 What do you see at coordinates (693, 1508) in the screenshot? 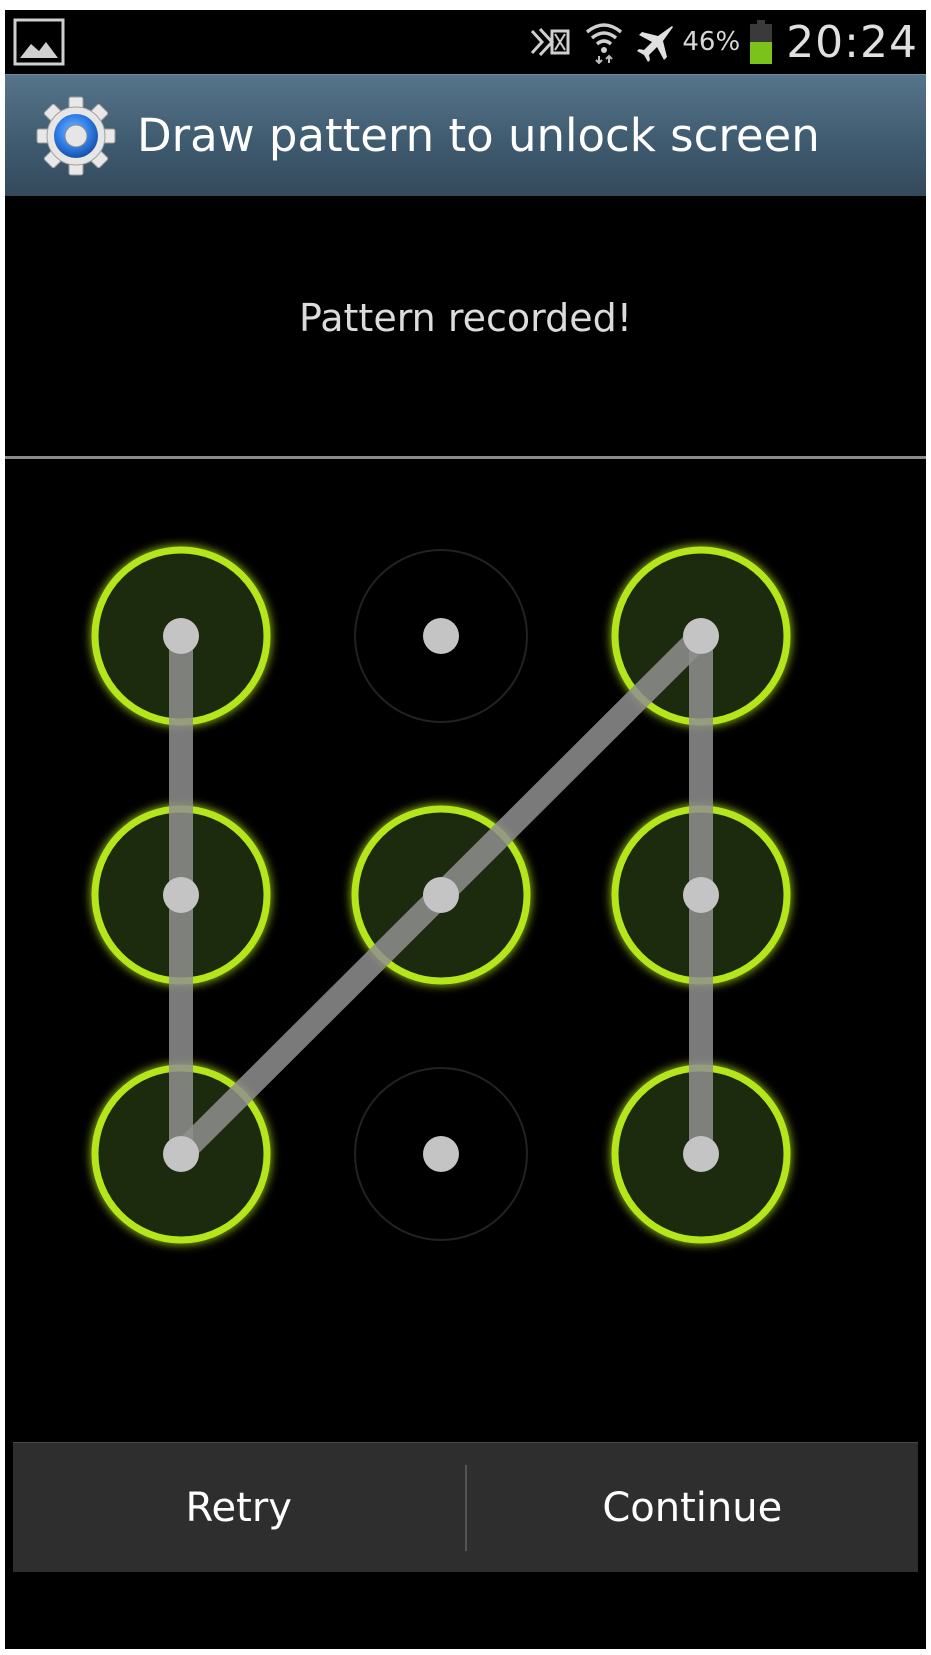
I see `continue-button: Continue` at bounding box center [693, 1508].